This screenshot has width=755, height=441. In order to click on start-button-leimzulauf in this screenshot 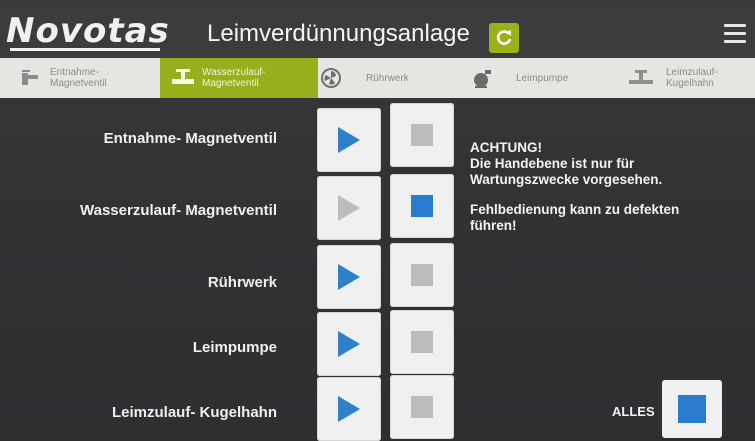, I will do `click(349, 409)`.